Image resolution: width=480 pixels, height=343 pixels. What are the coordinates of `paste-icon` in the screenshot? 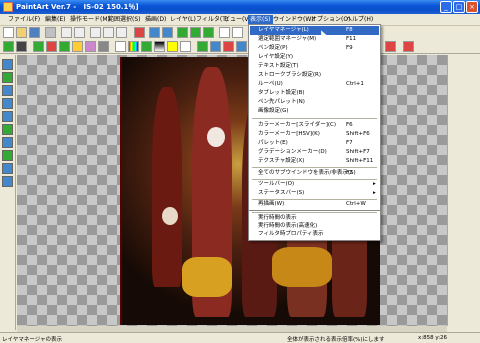 It's located at (121, 32).